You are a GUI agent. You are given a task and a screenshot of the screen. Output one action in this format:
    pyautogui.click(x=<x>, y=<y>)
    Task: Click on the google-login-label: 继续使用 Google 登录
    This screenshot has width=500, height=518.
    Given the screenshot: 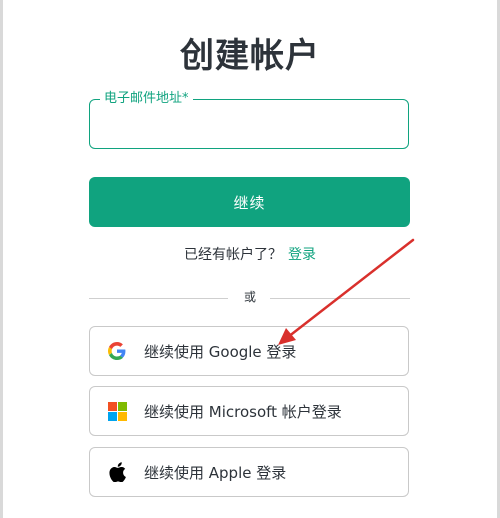 What is the action you would take?
    pyautogui.click(x=220, y=351)
    